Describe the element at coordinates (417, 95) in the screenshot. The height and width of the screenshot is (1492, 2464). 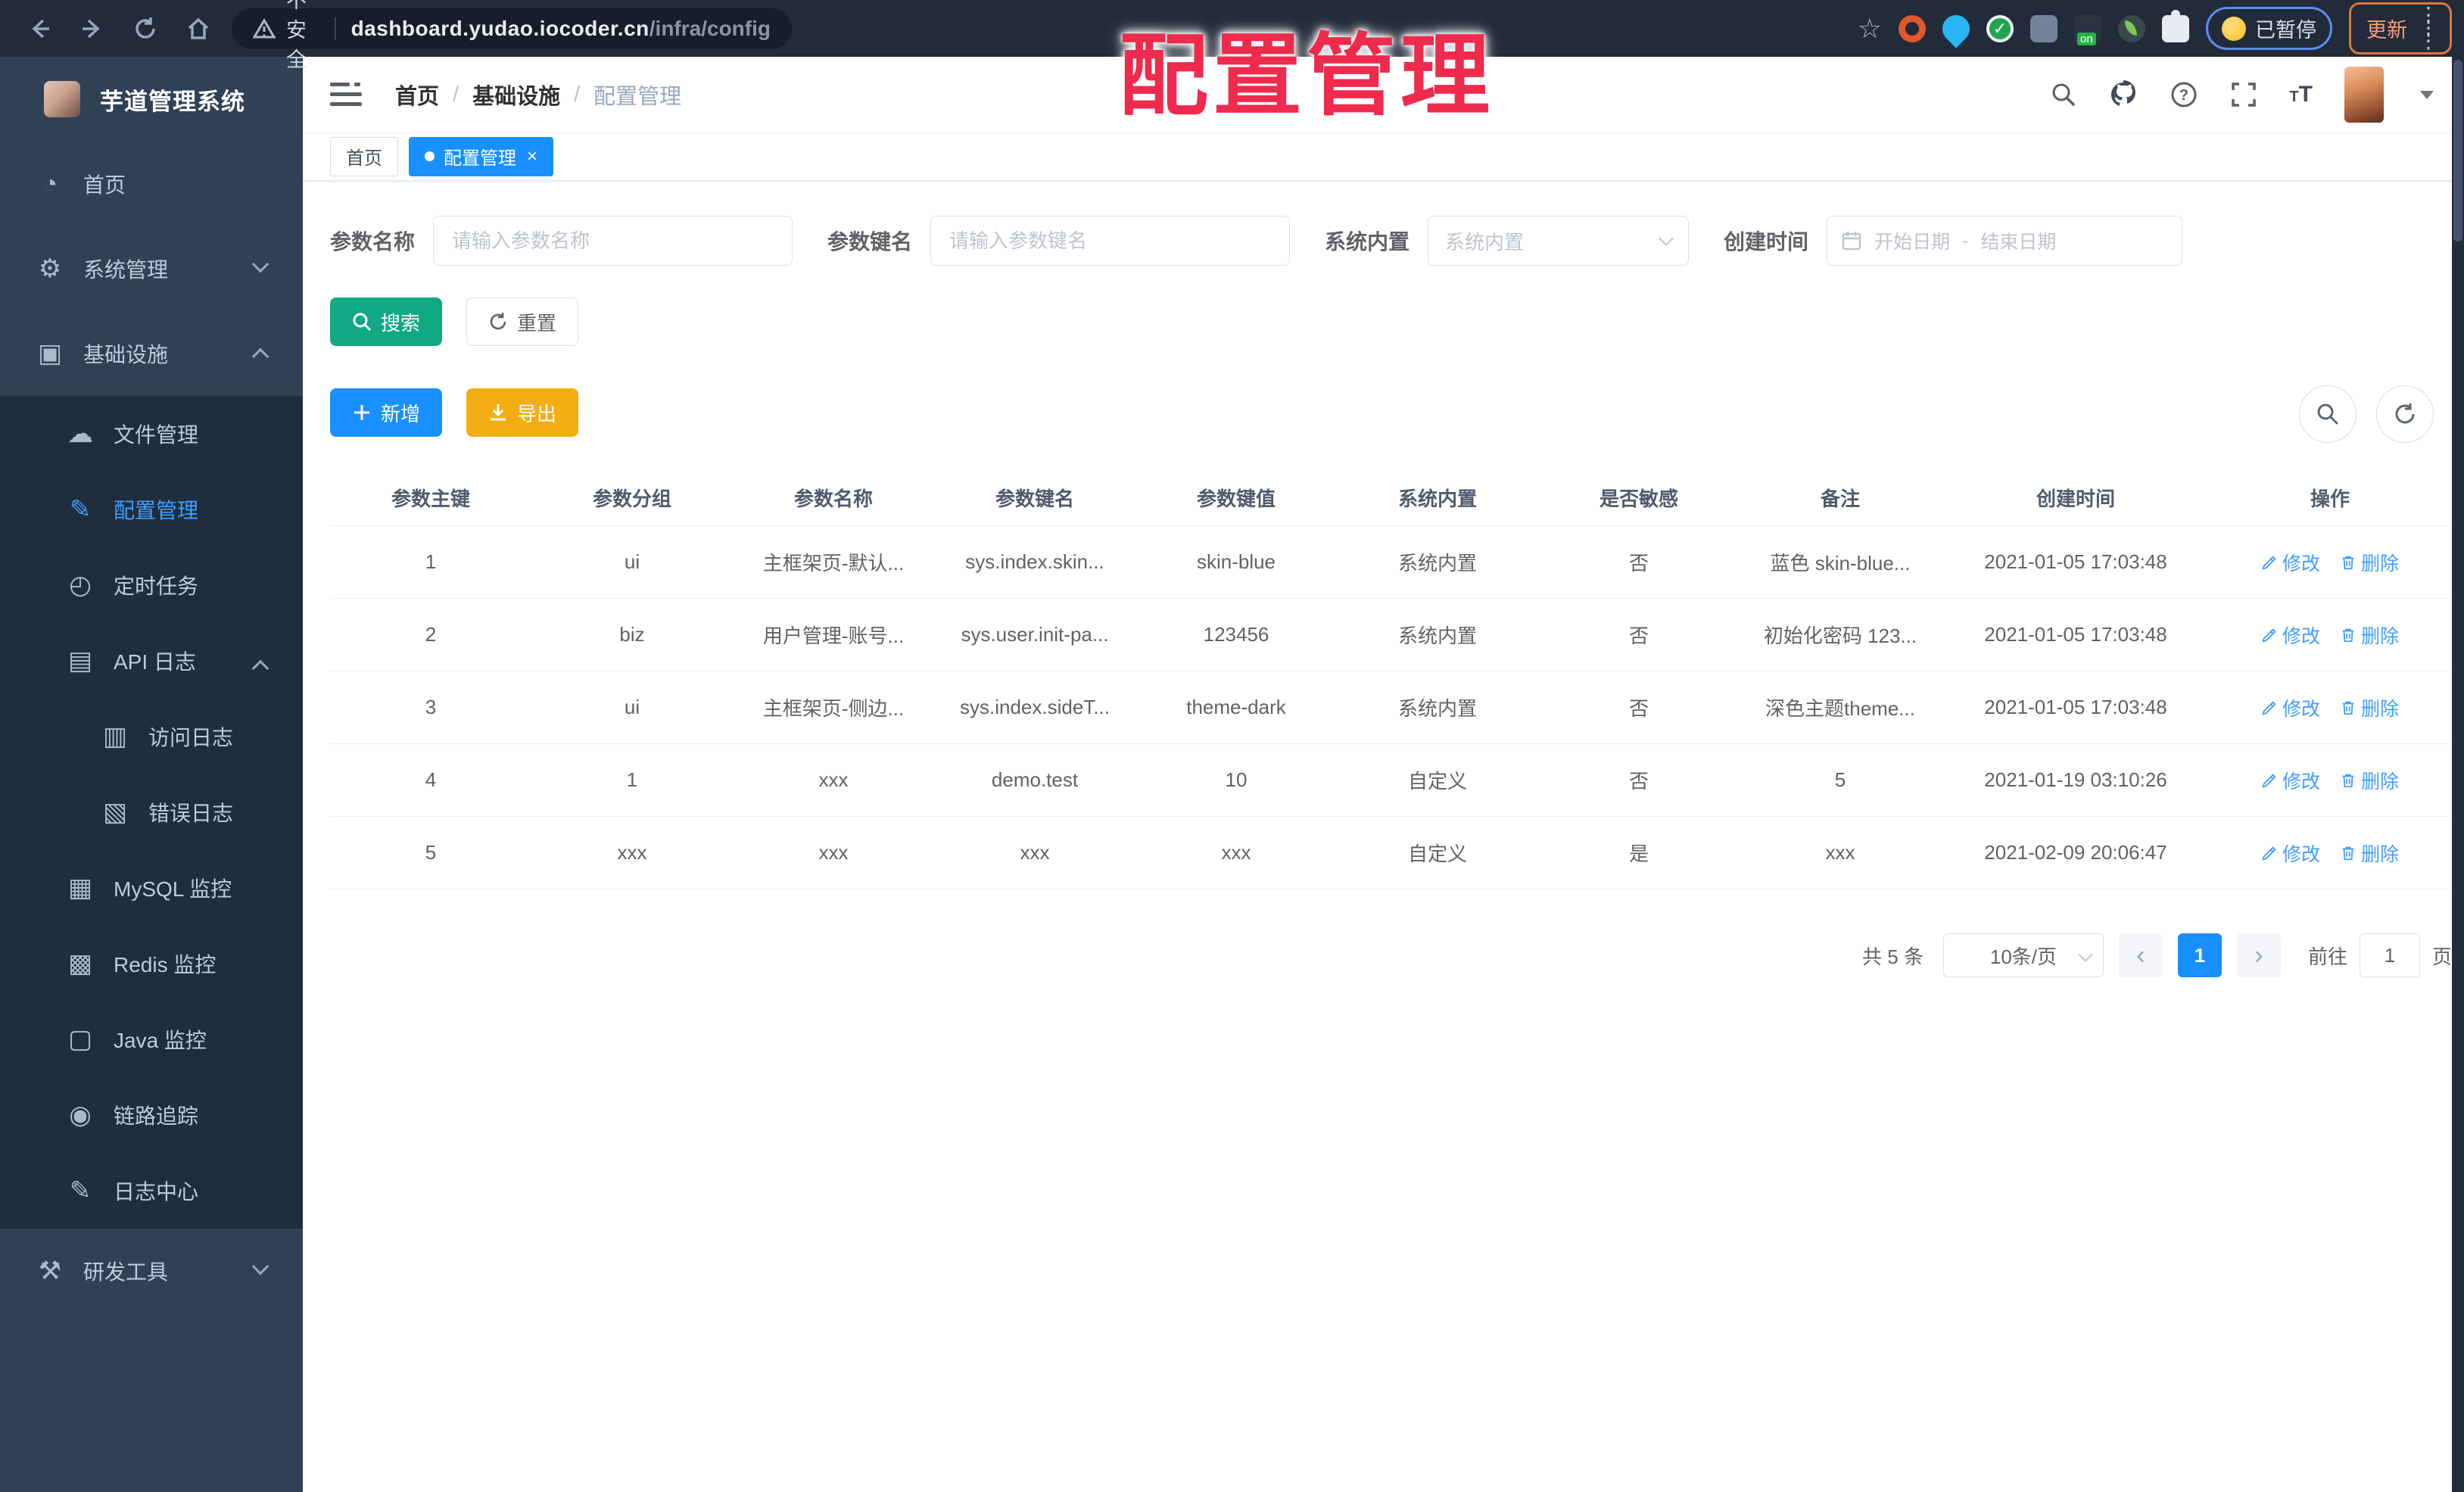
I see `breadcrumb-home: 首页` at that location.